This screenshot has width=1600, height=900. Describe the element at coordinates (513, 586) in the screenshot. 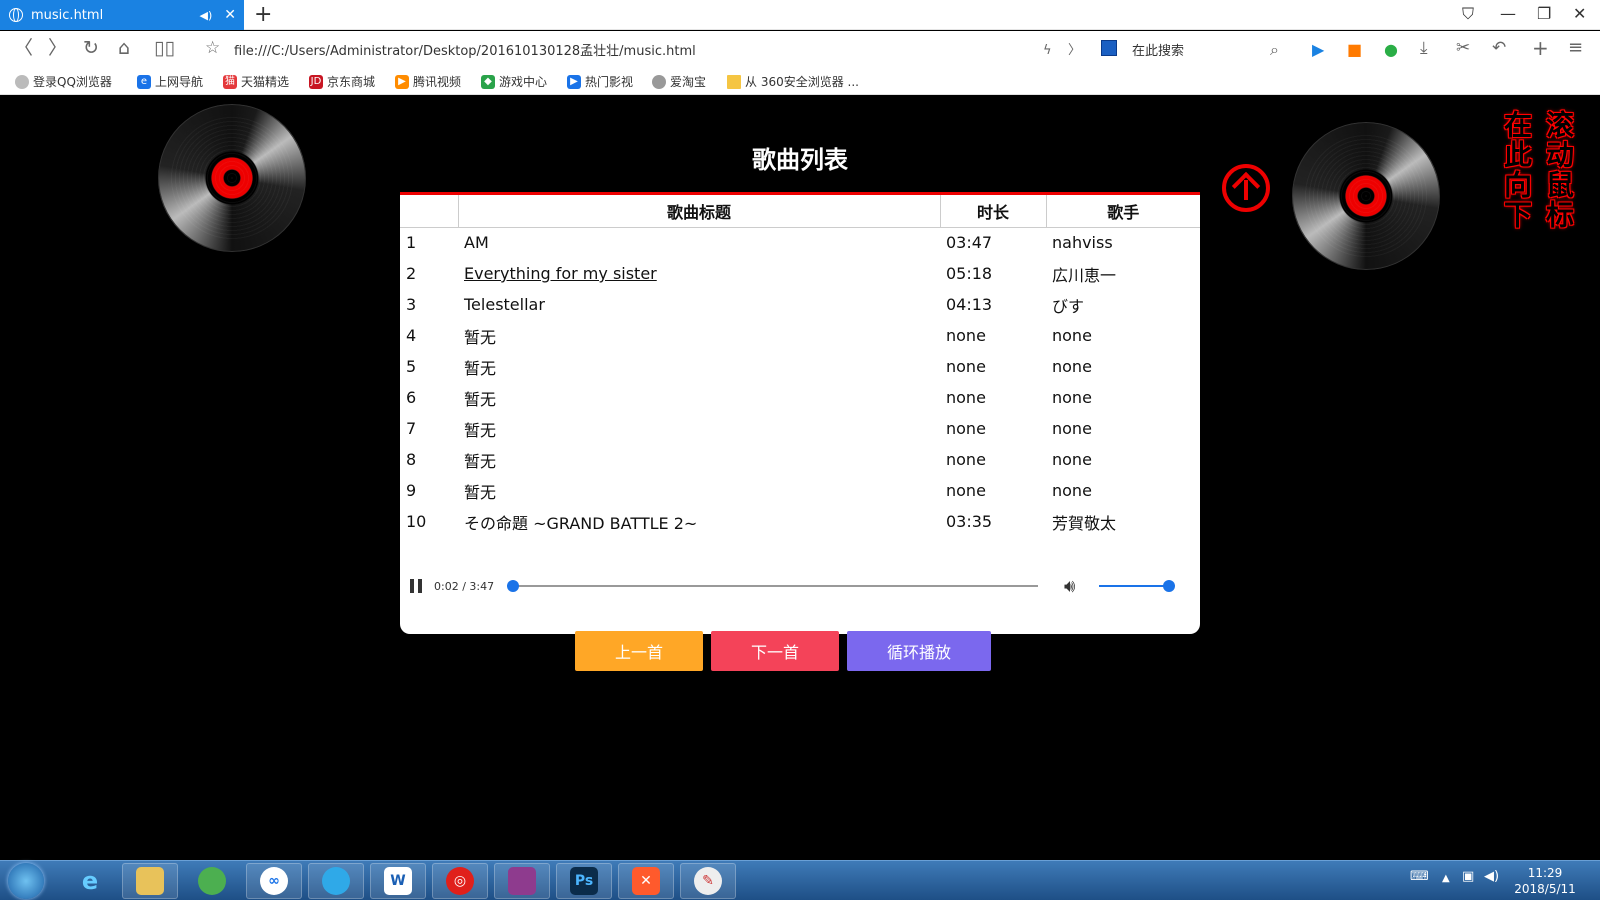

I see `seek-knob` at that location.